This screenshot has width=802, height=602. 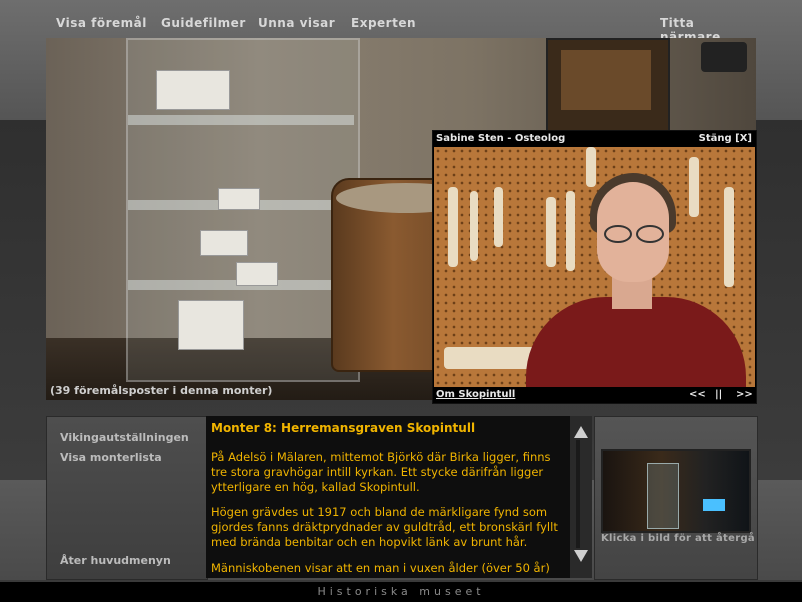 What do you see at coordinates (606, 80) in the screenshot?
I see `display-box-contents` at bounding box center [606, 80].